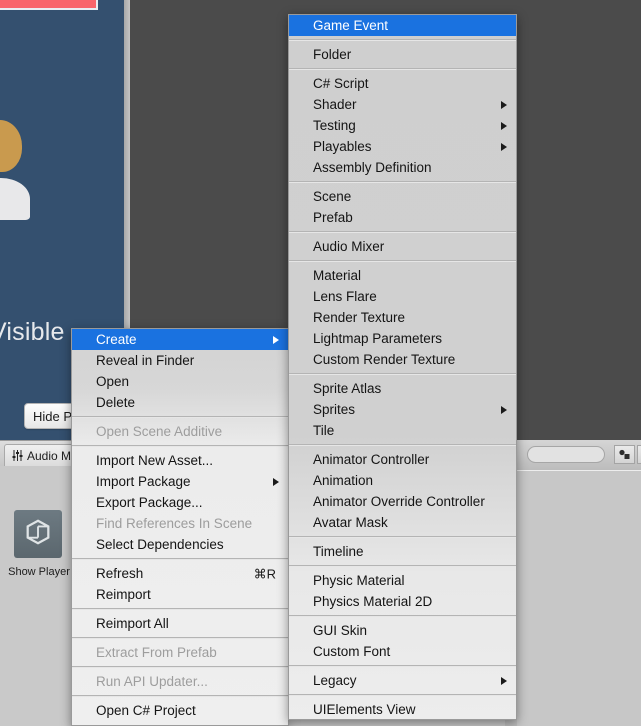 The width and height of the screenshot is (641, 726). What do you see at coordinates (402, 551) in the screenshot?
I see `menu-item-timeline: Timeline` at bounding box center [402, 551].